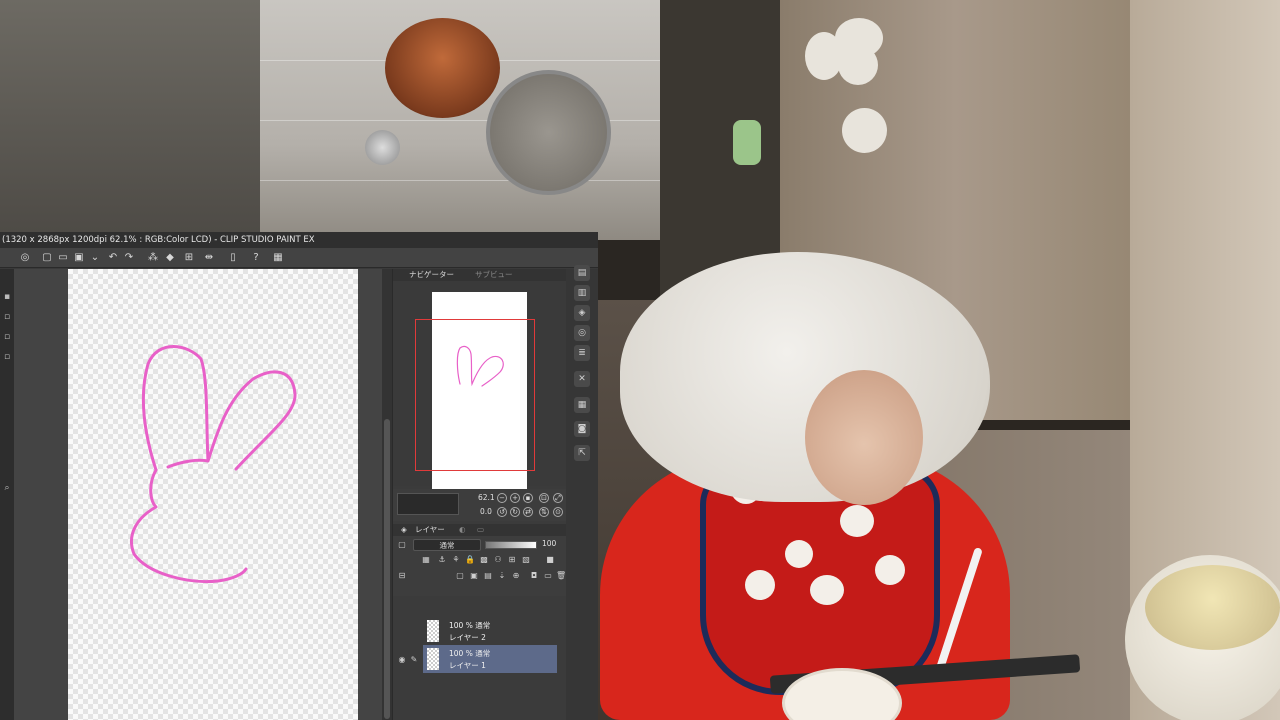 The width and height of the screenshot is (1280, 720). I want to click on help-icon: ?, so click(256, 258).